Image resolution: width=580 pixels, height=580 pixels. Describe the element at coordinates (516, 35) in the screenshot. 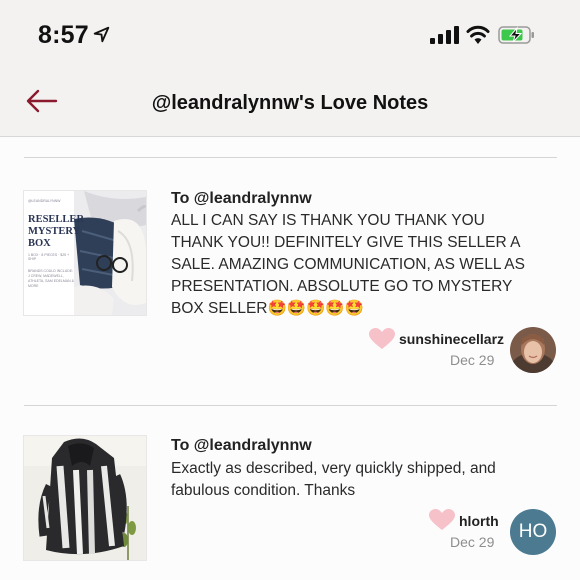

I see `battery-charging-icon` at that location.